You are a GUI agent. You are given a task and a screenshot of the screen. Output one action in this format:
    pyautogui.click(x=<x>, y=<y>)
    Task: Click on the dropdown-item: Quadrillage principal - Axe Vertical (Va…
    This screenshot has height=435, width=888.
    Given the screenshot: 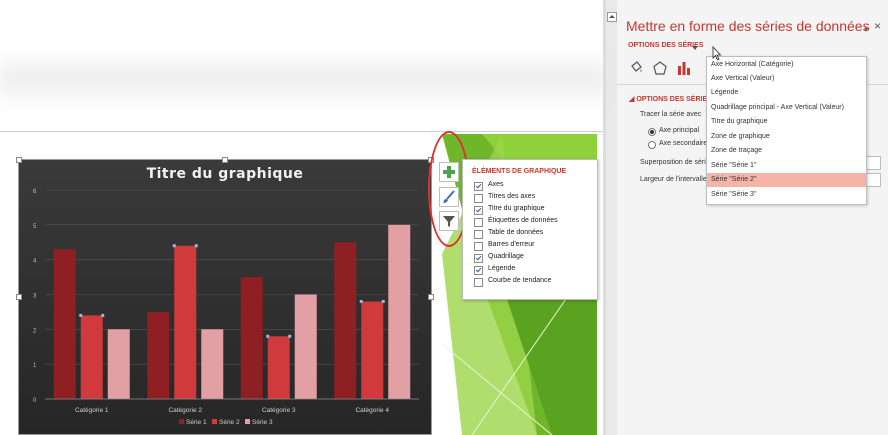 What is the action you would take?
    pyautogui.click(x=786, y=108)
    